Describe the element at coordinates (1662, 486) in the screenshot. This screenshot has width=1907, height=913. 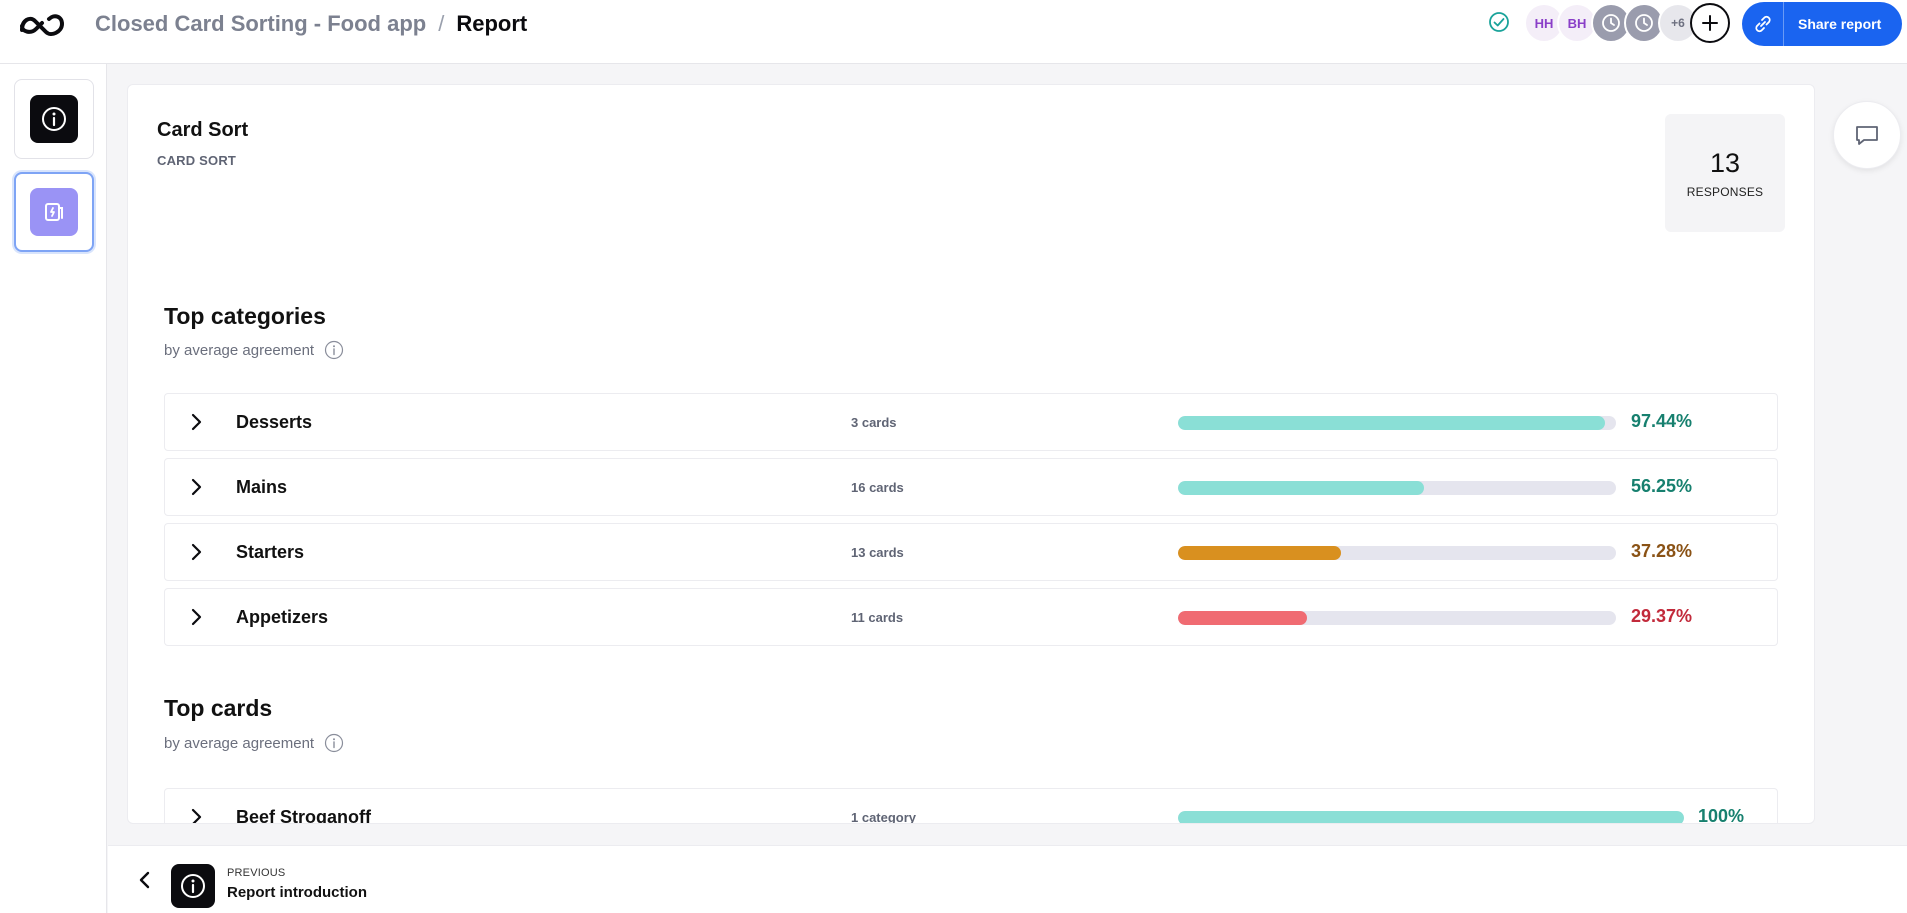
I see `agreement-percent: 56.25%` at that location.